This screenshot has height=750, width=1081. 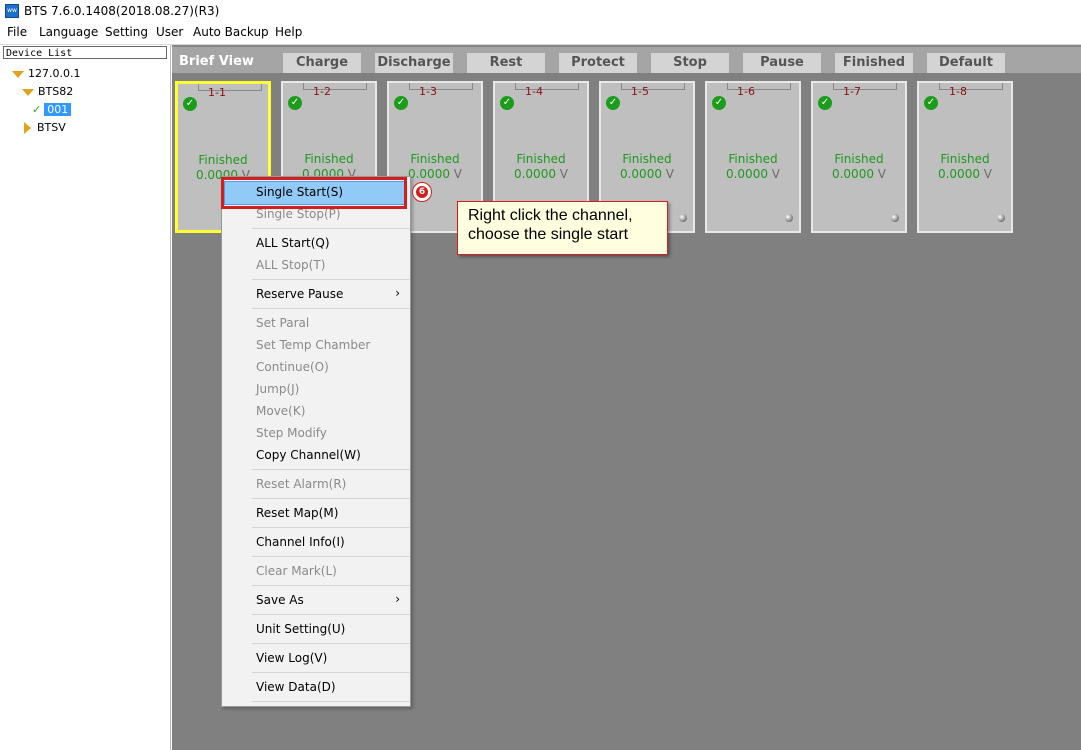 I want to click on tree-node-btsv: BTSV, so click(x=45, y=128).